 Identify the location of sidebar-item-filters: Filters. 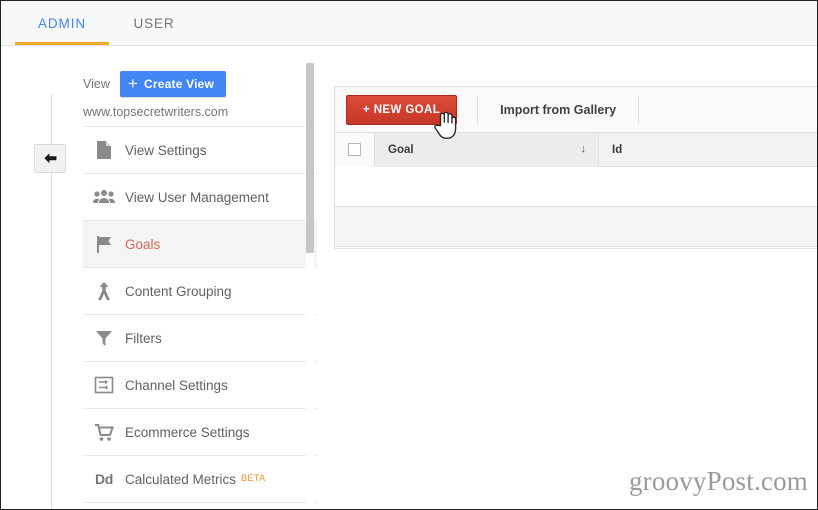
(200, 338).